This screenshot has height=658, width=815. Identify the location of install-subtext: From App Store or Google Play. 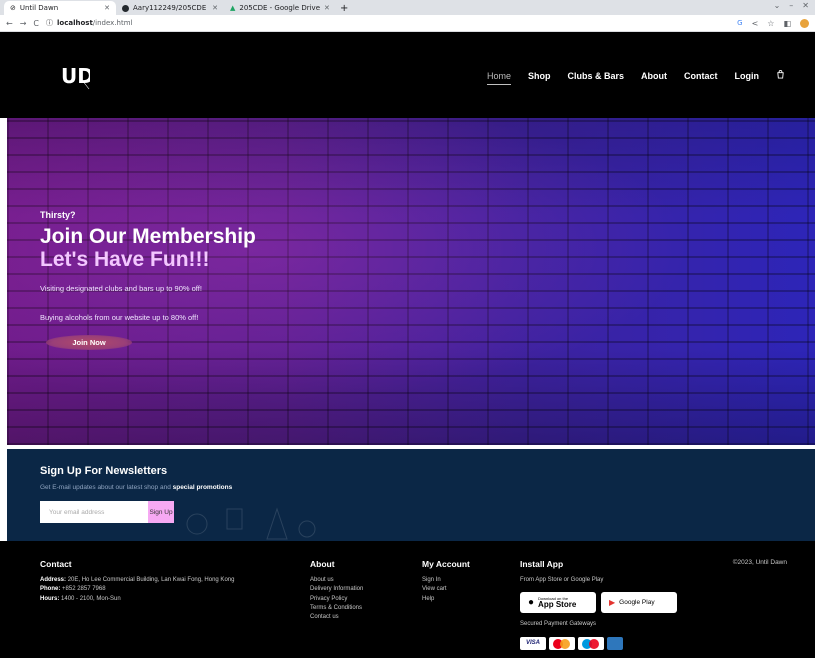
(562, 580).